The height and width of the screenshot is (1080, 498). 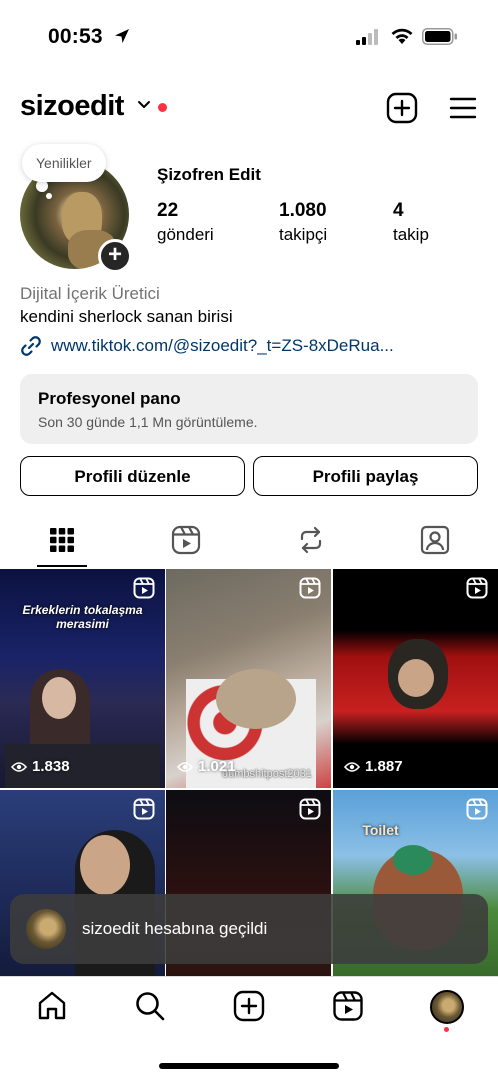 What do you see at coordinates (217, 766) in the screenshot?
I see `view-count-value: 1.021` at bounding box center [217, 766].